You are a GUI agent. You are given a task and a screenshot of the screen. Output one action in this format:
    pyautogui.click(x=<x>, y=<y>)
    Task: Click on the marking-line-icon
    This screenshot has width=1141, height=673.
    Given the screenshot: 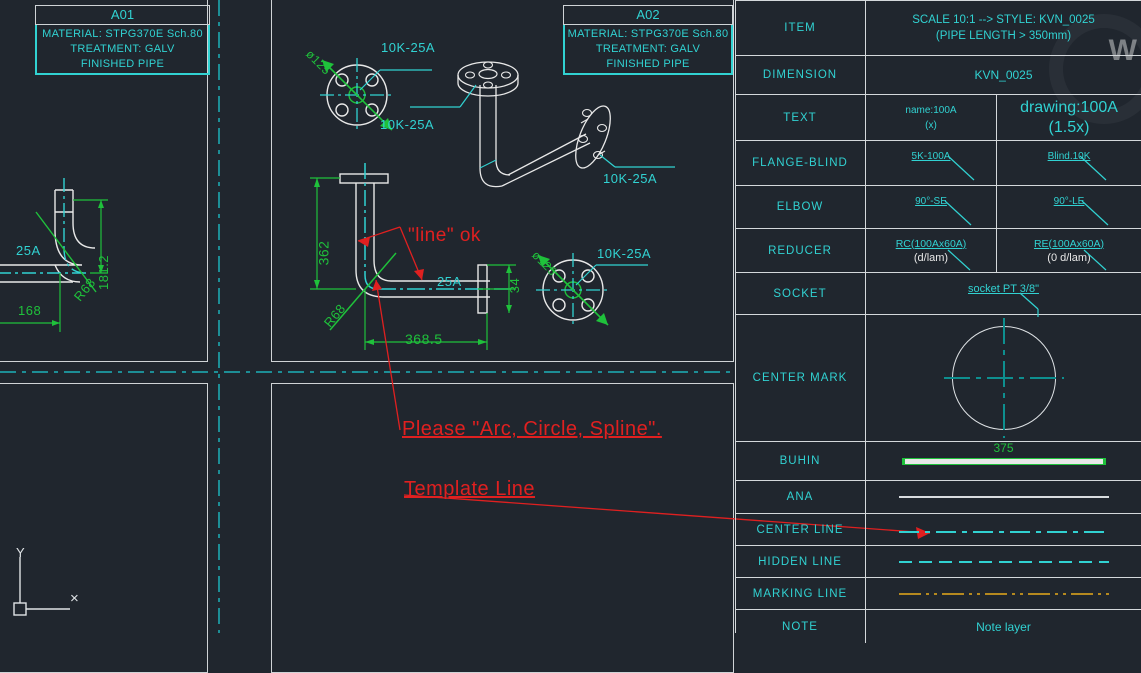 What is the action you would take?
    pyautogui.click(x=1003, y=593)
    